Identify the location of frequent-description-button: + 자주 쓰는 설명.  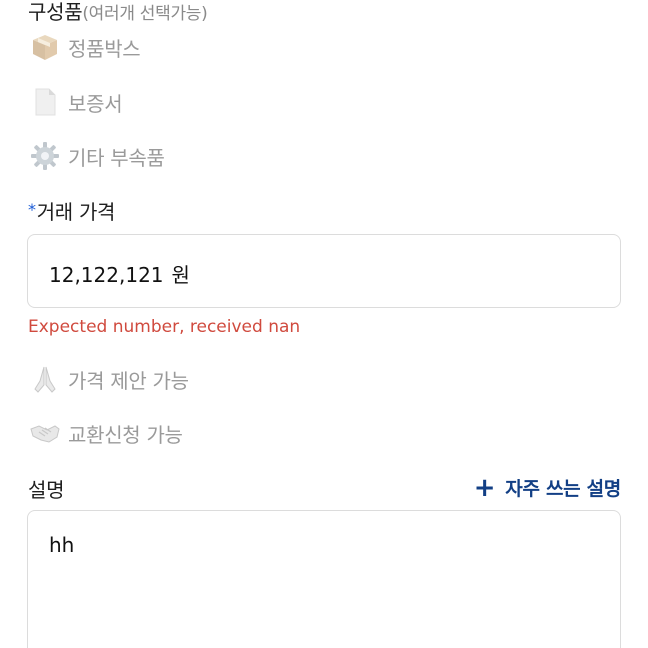
(547, 487).